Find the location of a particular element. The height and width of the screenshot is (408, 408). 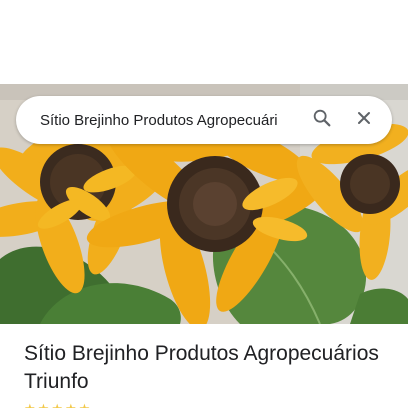

search-button is located at coordinates (322, 120).